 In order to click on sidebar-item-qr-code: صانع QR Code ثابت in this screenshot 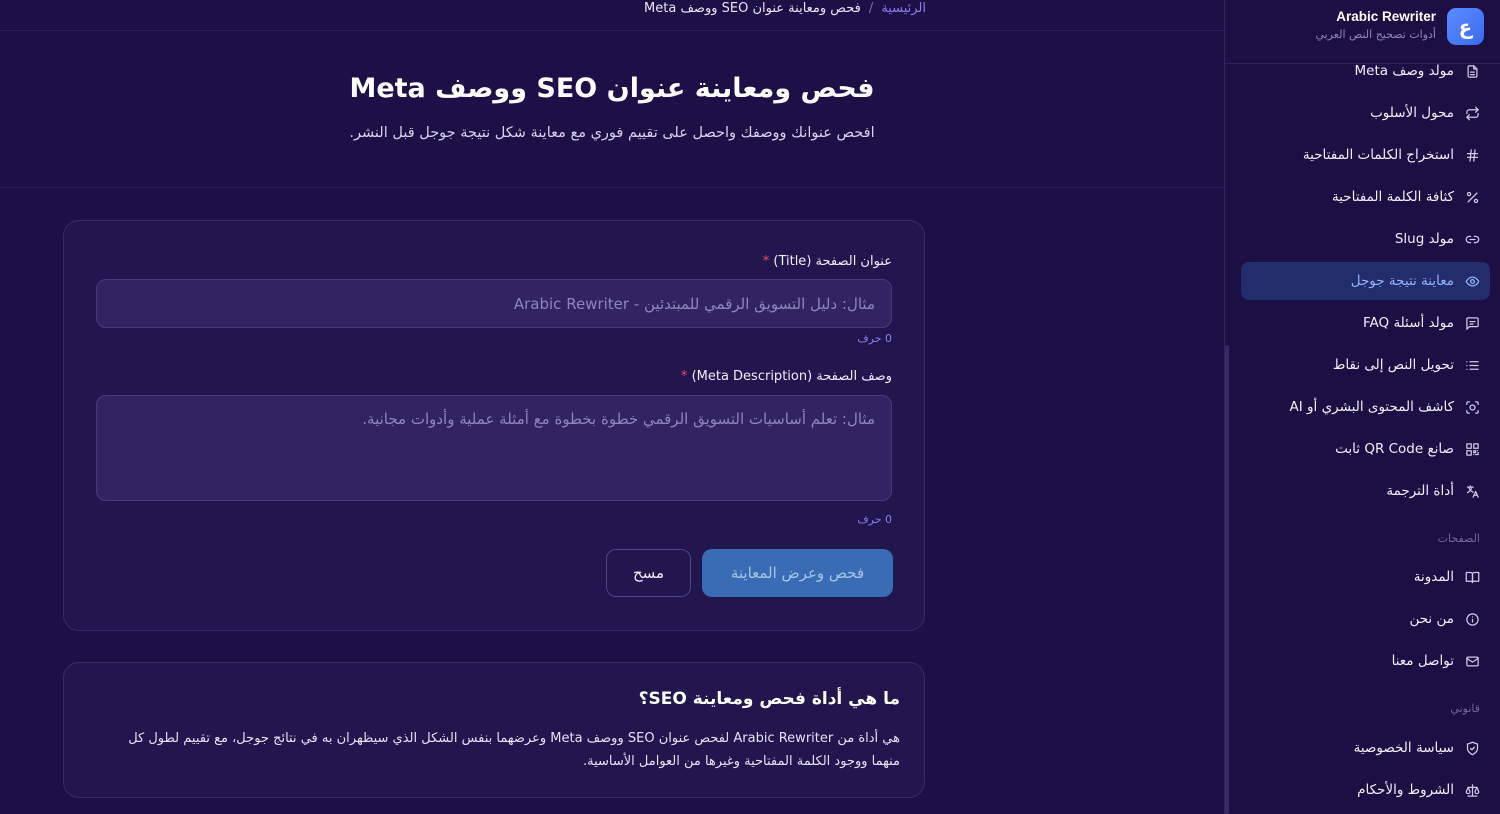, I will do `click(1365, 449)`.